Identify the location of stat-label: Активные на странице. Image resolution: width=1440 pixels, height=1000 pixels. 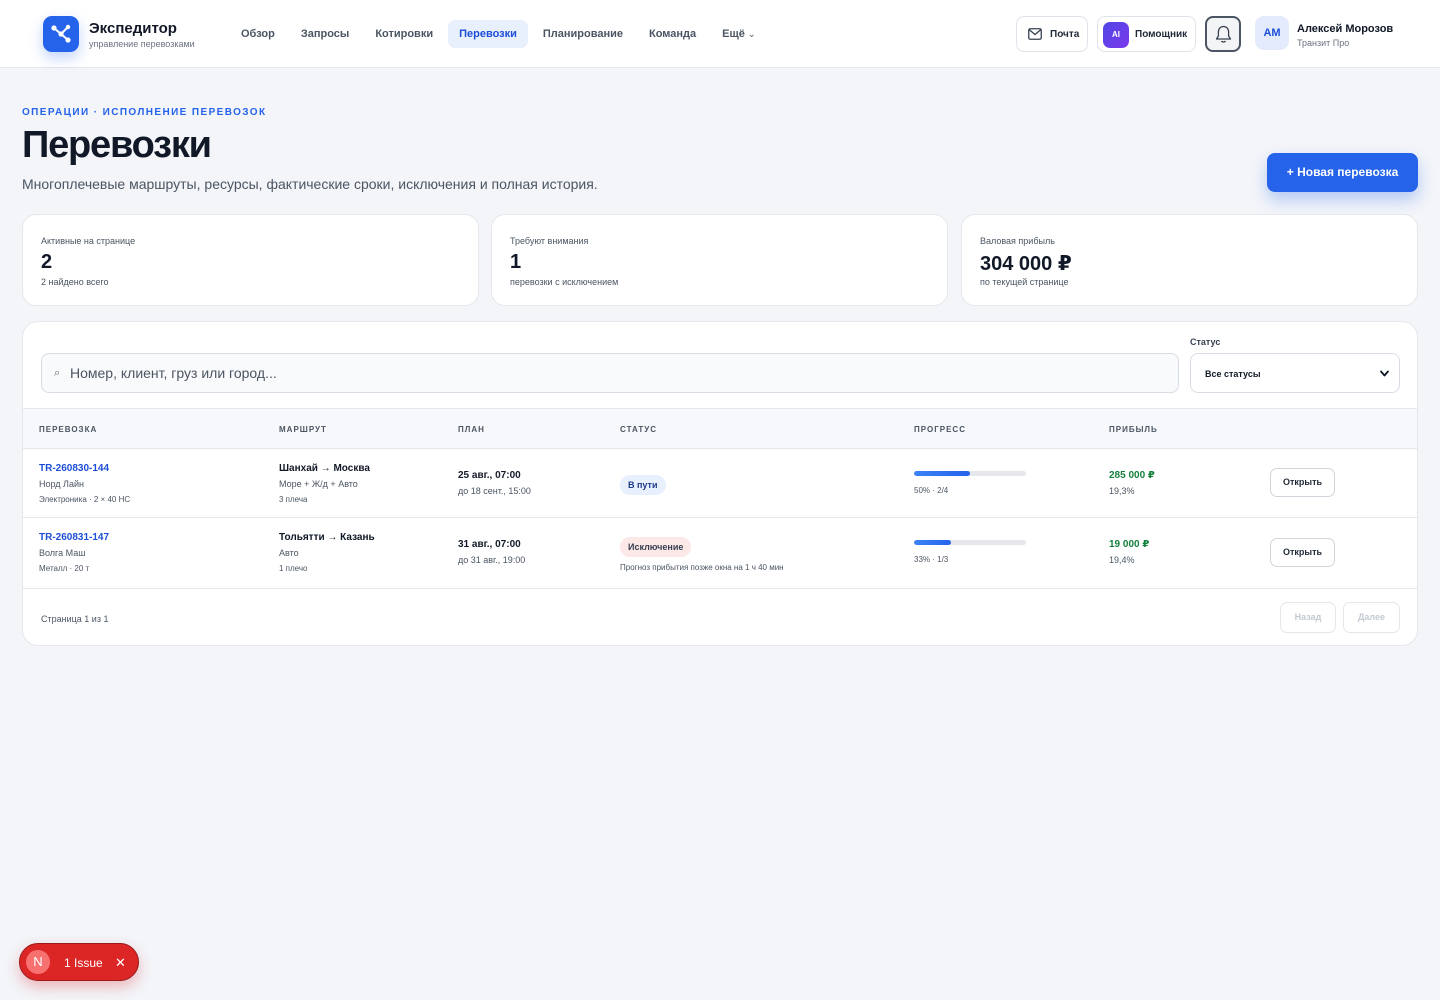
(88, 241).